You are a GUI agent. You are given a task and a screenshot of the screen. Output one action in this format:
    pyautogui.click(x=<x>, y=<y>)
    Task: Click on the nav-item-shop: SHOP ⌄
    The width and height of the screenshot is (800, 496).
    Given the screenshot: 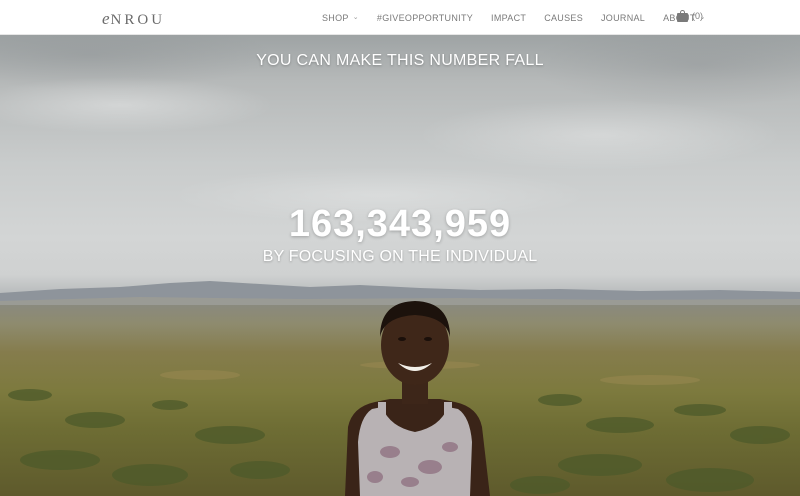 What is the action you would take?
    pyautogui.click(x=340, y=18)
    